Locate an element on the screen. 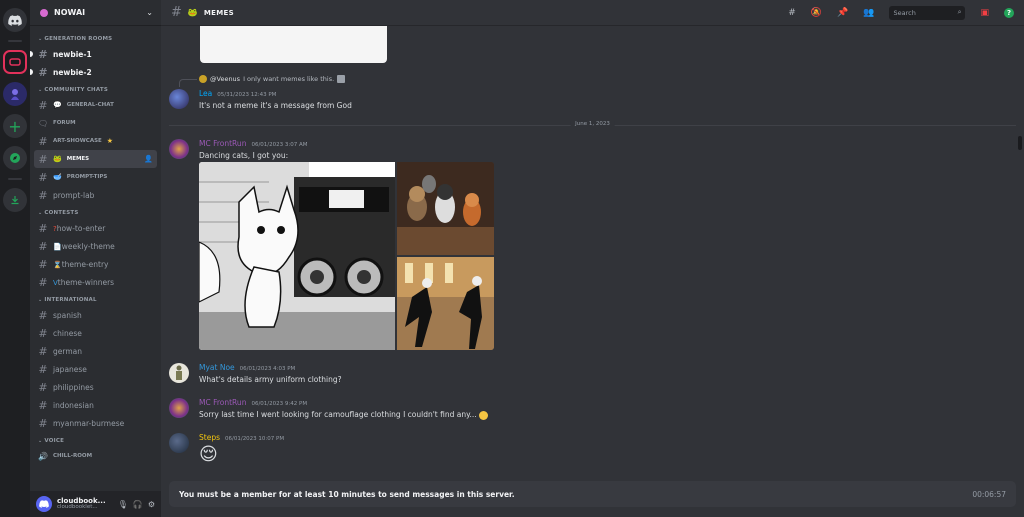 This screenshot has height=517, width=1024. pin-icon: 📌 is located at coordinates (842, 13).